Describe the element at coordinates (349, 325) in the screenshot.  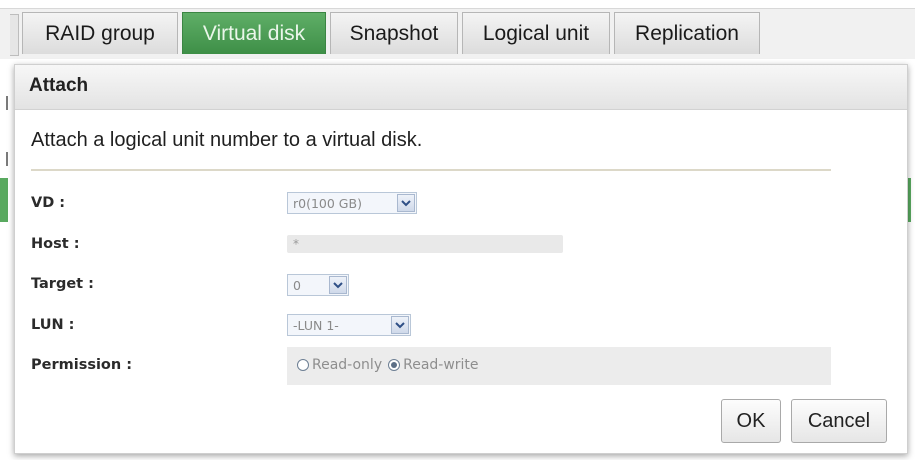
I see `lun-select: -LUN 1-` at that location.